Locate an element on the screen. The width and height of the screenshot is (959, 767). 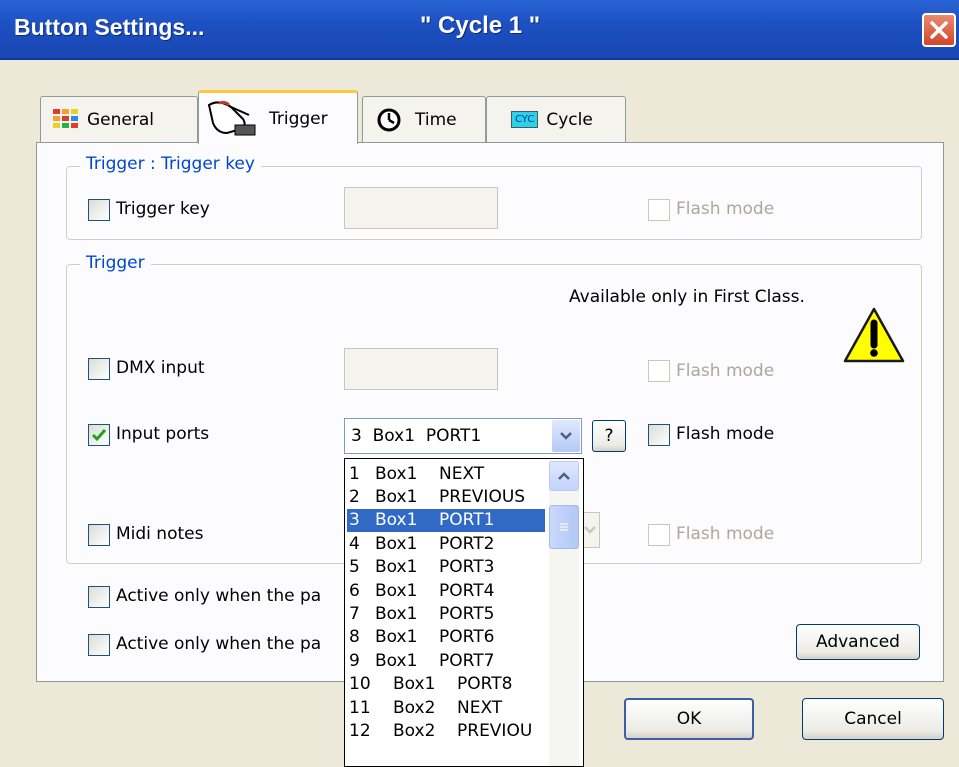
active-option-2-label: Active only when the pa is located at coordinates (219, 644).